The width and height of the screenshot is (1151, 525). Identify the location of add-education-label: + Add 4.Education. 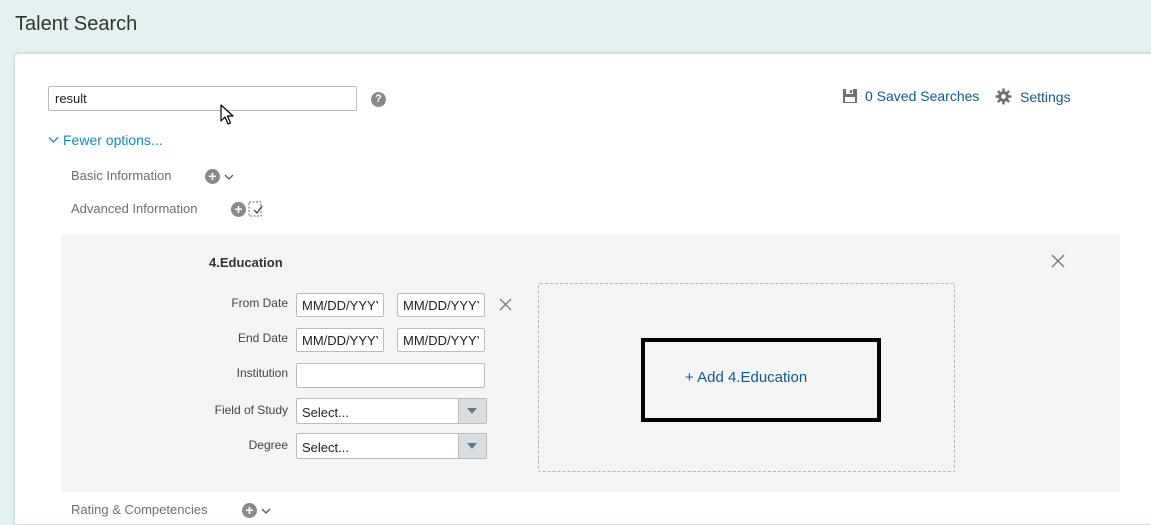
(746, 377).